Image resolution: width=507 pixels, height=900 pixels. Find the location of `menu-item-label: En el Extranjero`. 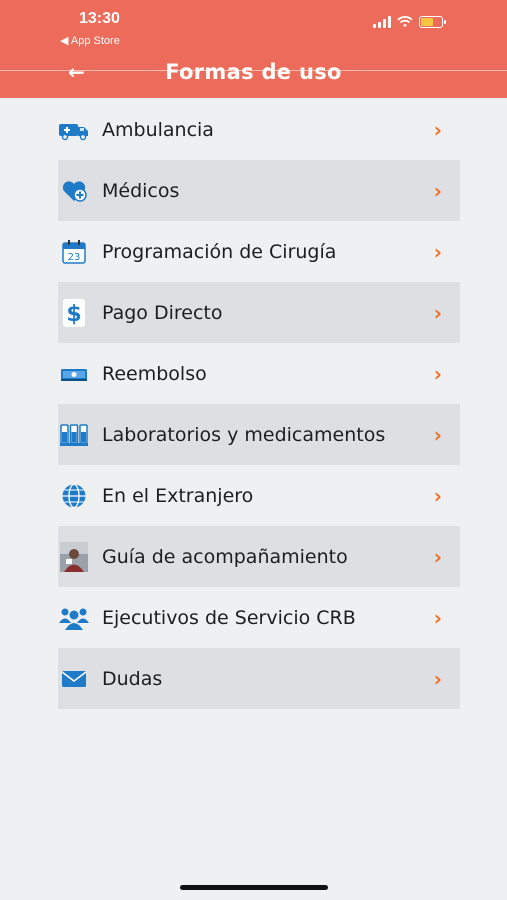

menu-item-label: En el Extranjero is located at coordinates (178, 495).